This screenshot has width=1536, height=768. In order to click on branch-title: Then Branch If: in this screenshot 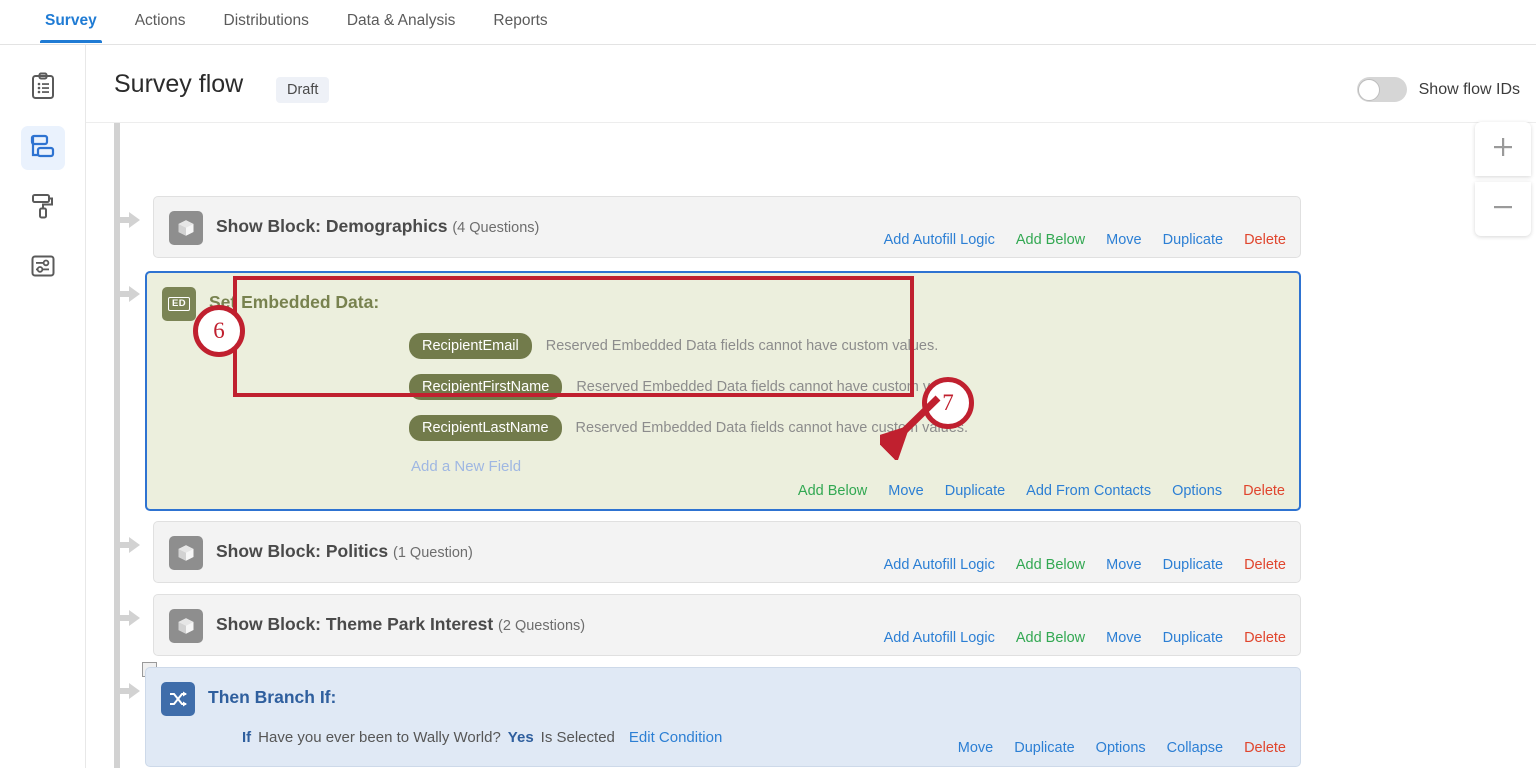, I will do `click(272, 697)`.